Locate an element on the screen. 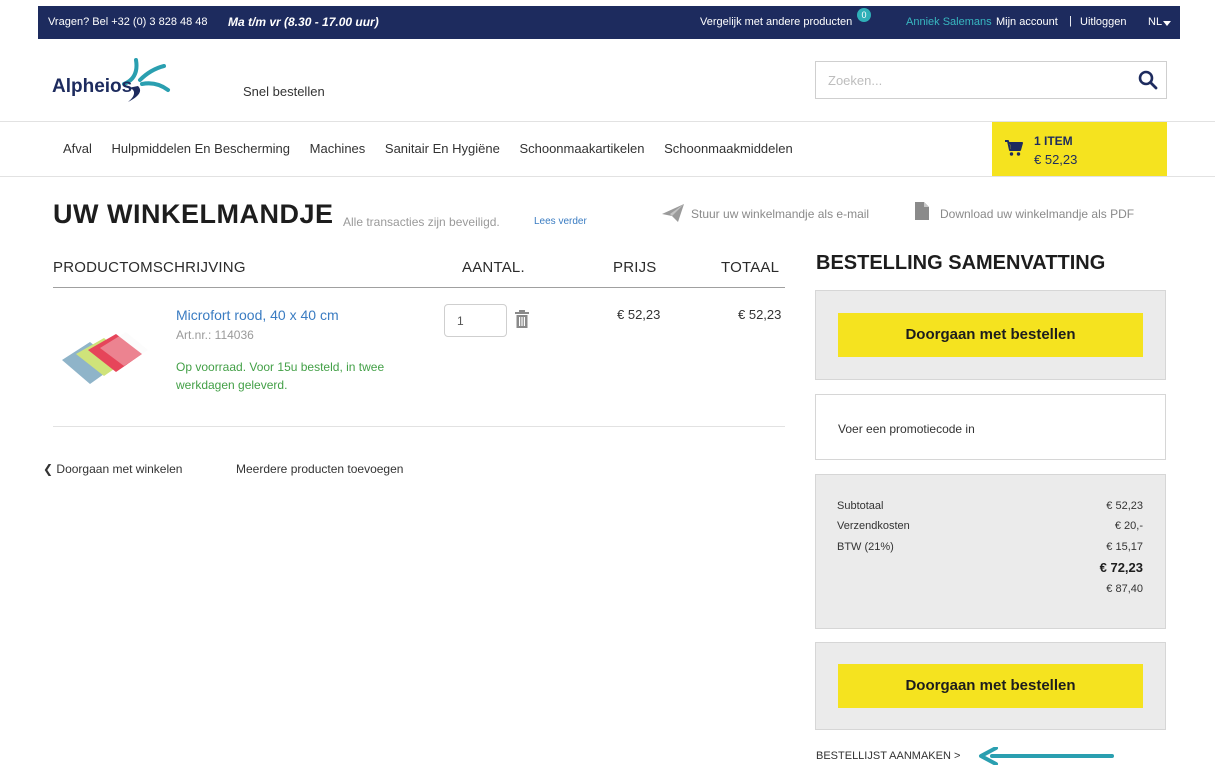 This screenshot has width=1215, height=766. row-divider is located at coordinates (419, 426).